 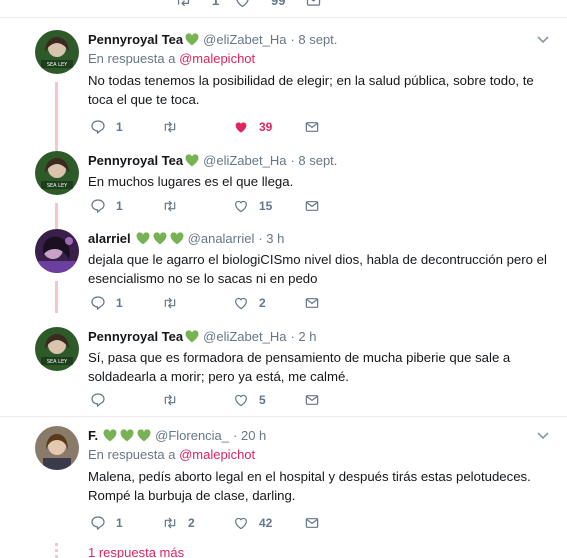 What do you see at coordinates (249, 303) in the screenshot?
I see `like-button: 2` at bounding box center [249, 303].